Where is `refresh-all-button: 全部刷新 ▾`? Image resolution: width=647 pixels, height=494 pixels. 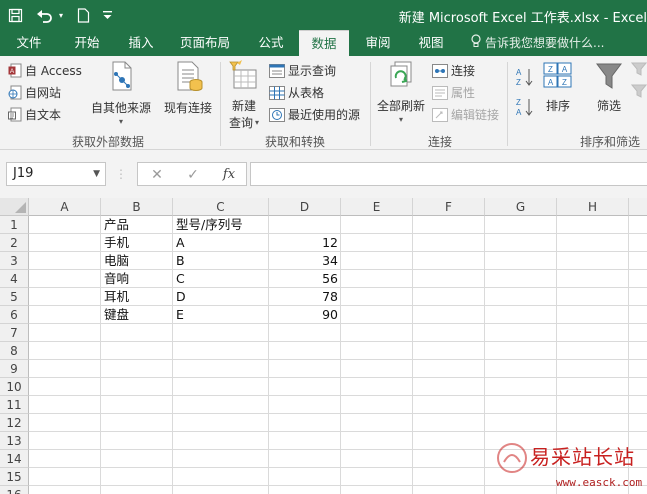
refresh-all-button: 全部刷新 ▾ is located at coordinates (401, 92).